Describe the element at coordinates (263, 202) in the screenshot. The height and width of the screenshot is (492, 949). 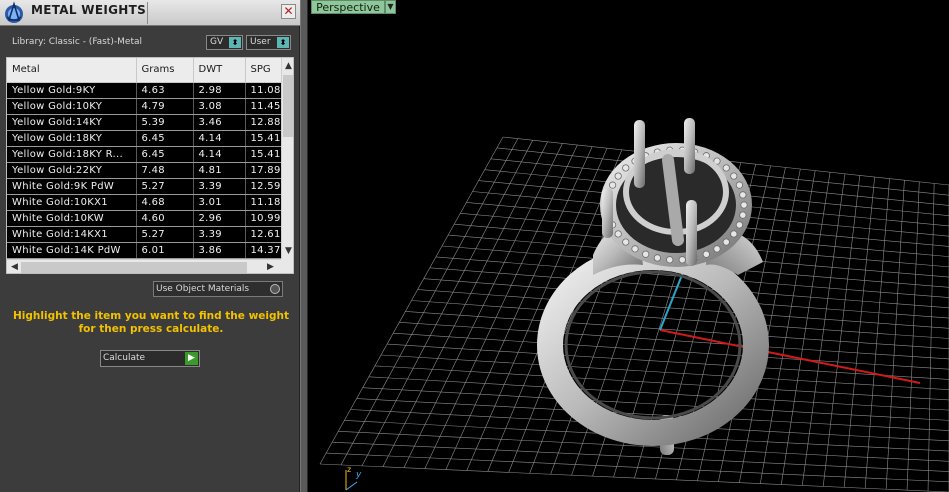
I see `cell-spg: 11.18` at that location.